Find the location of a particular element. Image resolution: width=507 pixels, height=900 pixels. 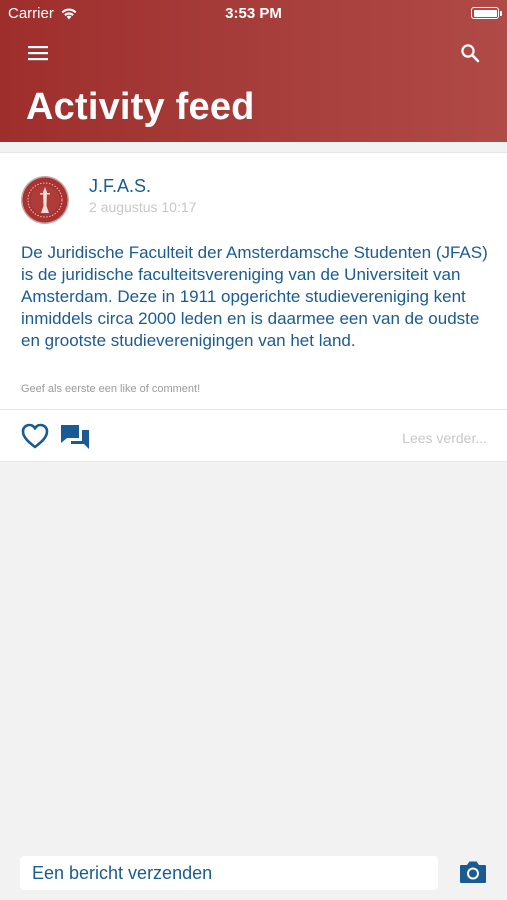

hamburger-menu-icon is located at coordinates (38, 53).